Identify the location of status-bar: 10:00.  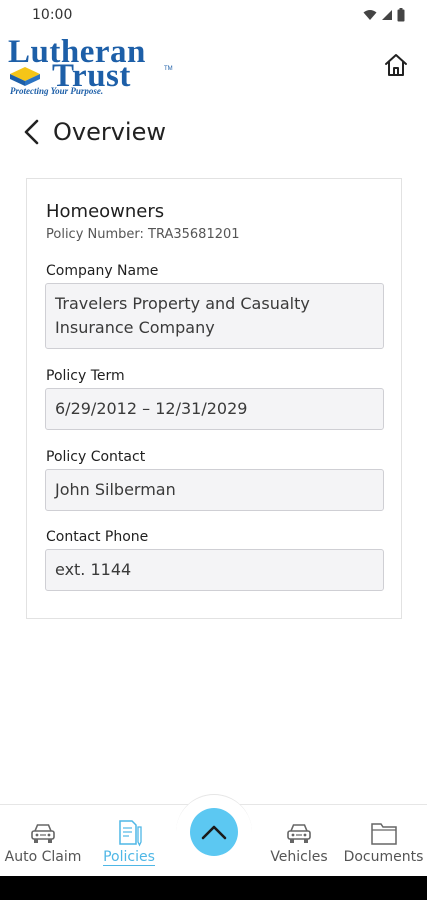
(213, 15).